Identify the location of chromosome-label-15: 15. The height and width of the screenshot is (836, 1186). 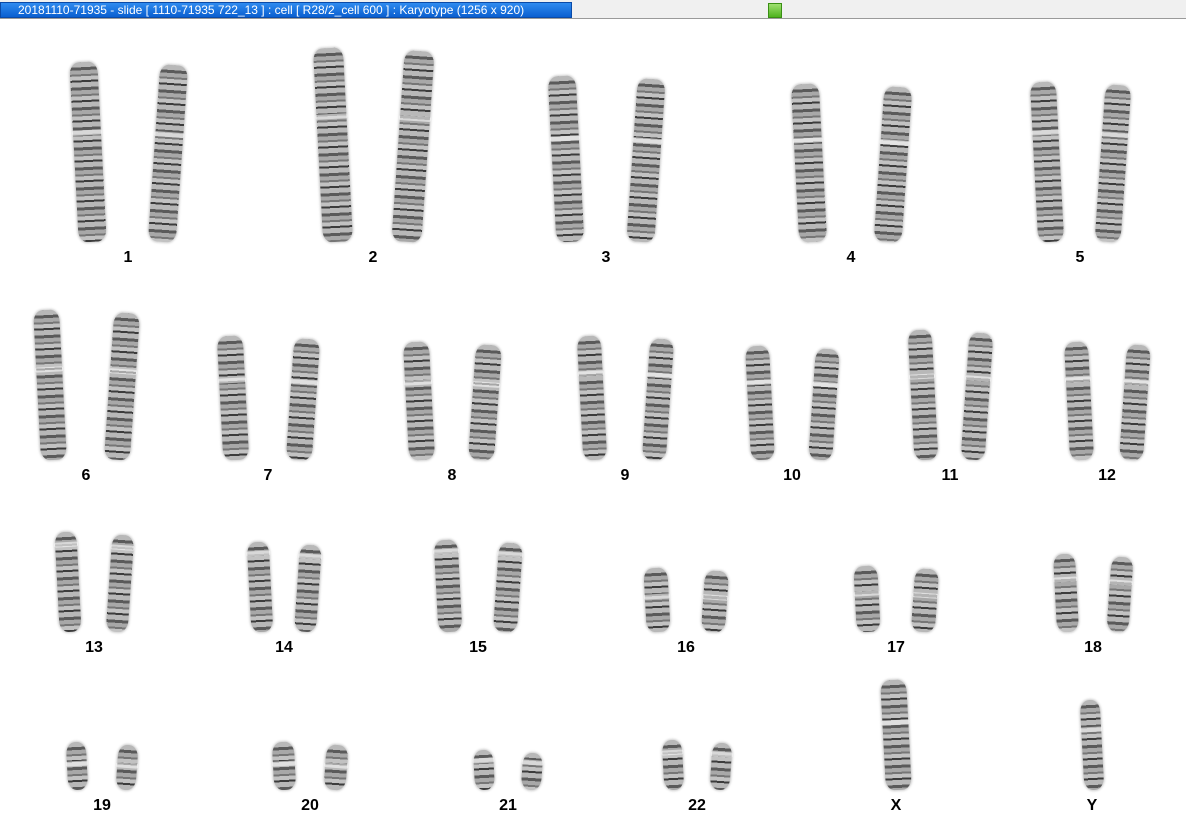
(478, 647).